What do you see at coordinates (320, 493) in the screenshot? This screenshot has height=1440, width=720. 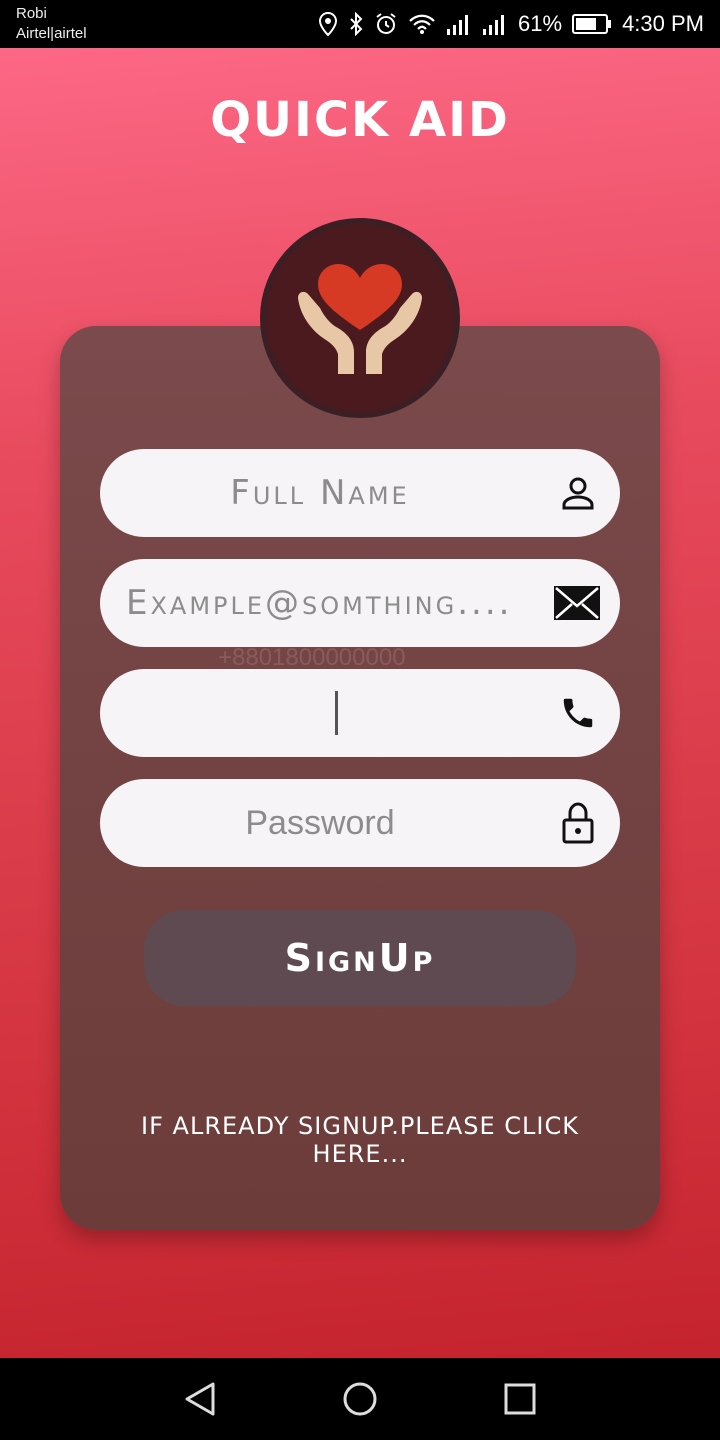 I see `full-name-input: Full Name` at bounding box center [320, 493].